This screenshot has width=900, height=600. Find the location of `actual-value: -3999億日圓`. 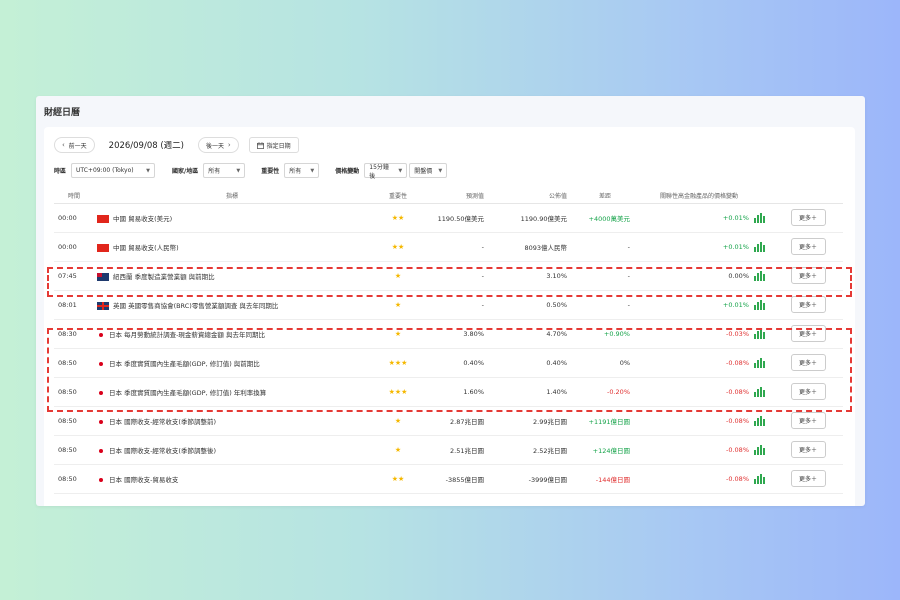

actual-value: -3999億日圓 is located at coordinates (535, 479).